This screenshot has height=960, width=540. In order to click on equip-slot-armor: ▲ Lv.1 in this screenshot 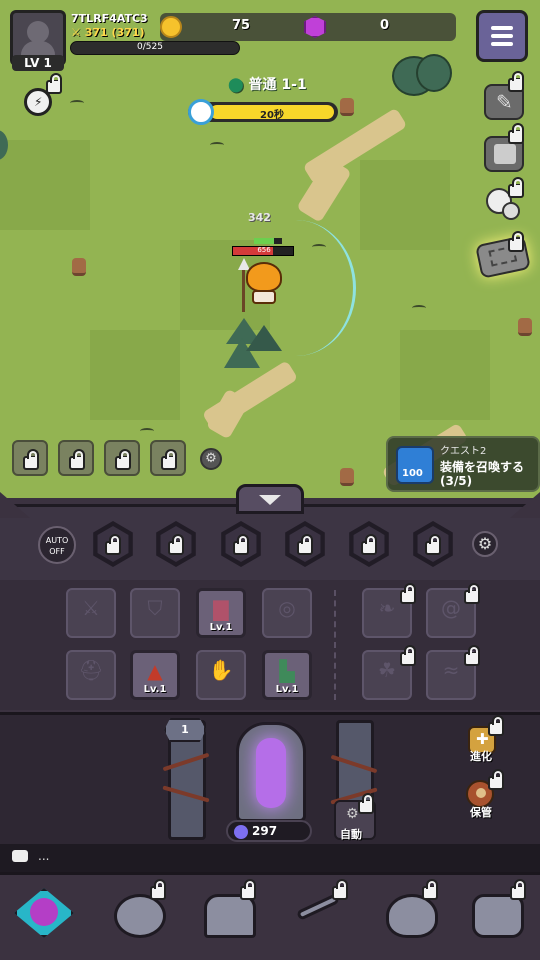, I will do `click(155, 675)`.